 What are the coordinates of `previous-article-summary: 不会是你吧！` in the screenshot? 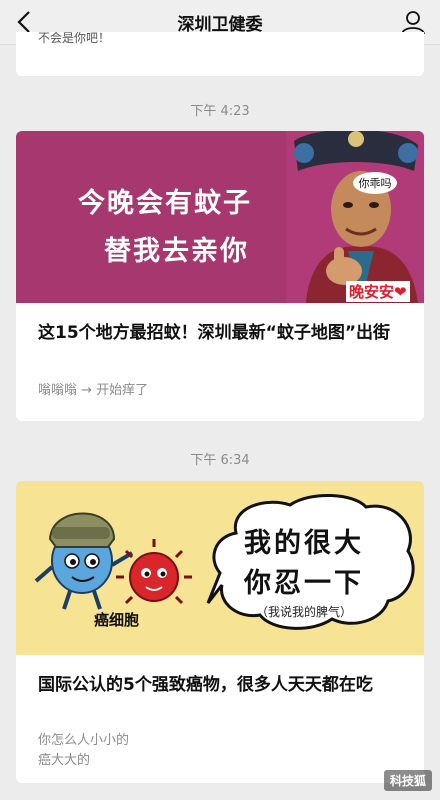 It's located at (74, 38).